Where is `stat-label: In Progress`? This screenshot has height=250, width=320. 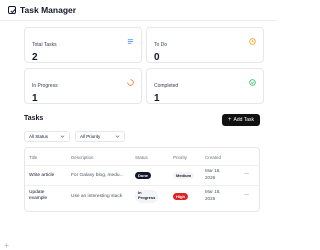
stat-label: In Progress is located at coordinates (45, 86).